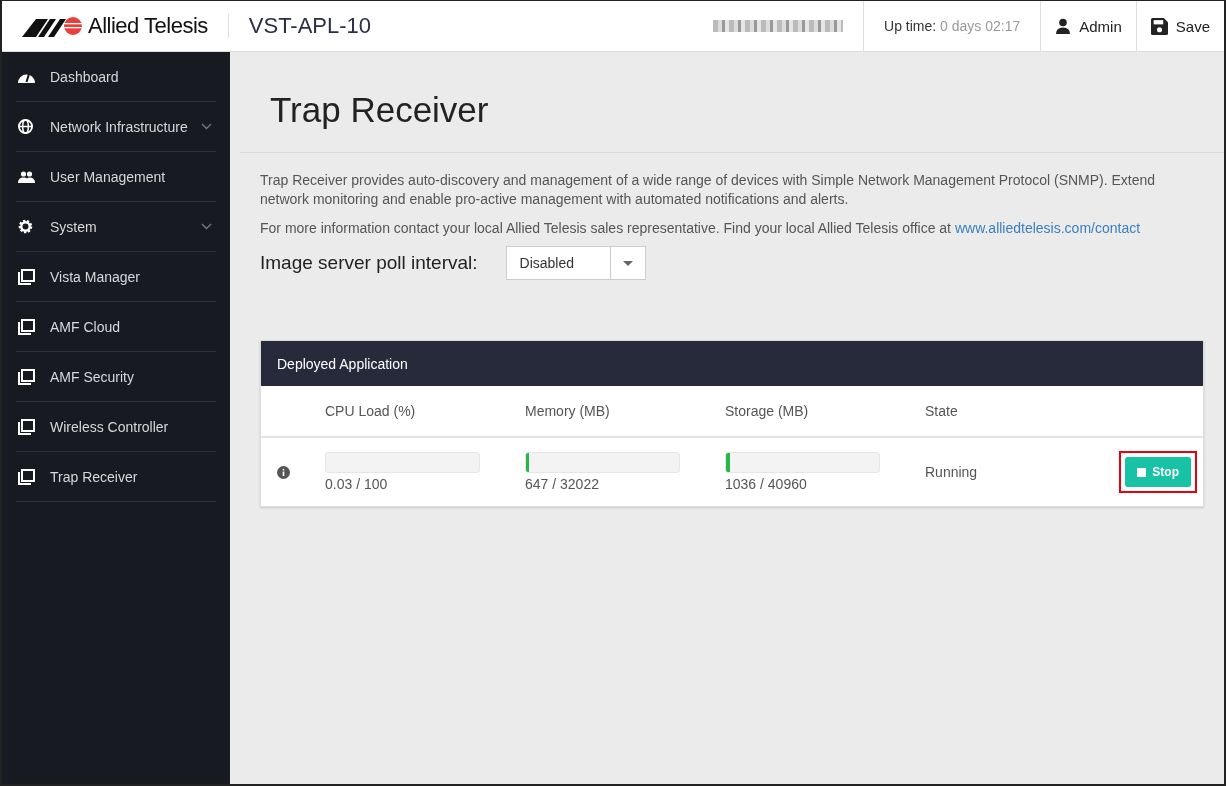 The width and height of the screenshot is (1226, 786). I want to click on info-icon, so click(283, 472).